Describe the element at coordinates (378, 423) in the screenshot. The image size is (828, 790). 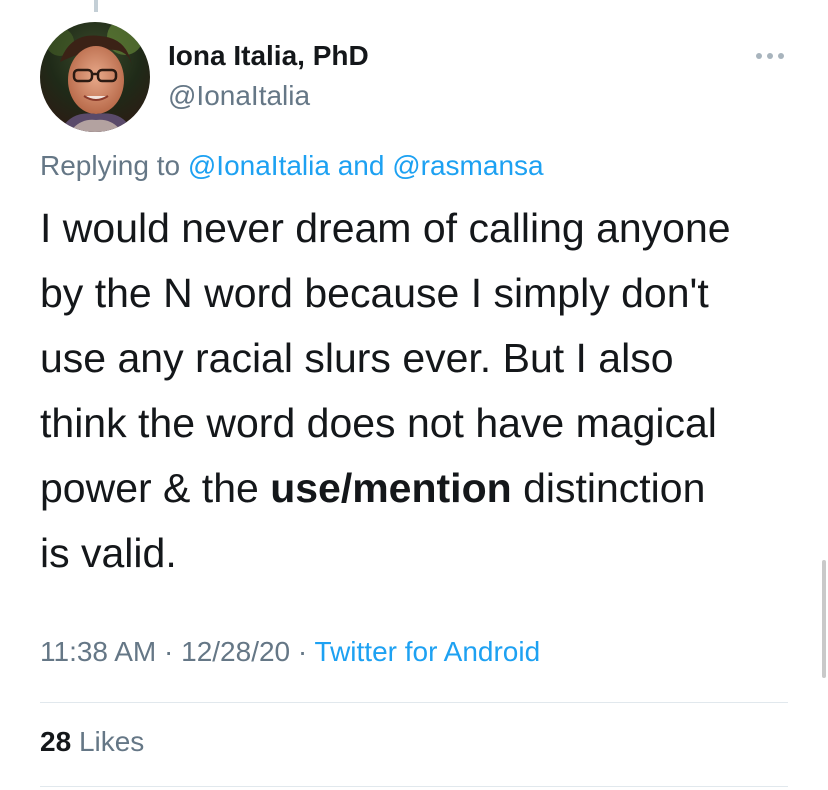
I see `tweet-text-line: think the word does not have magical` at that location.